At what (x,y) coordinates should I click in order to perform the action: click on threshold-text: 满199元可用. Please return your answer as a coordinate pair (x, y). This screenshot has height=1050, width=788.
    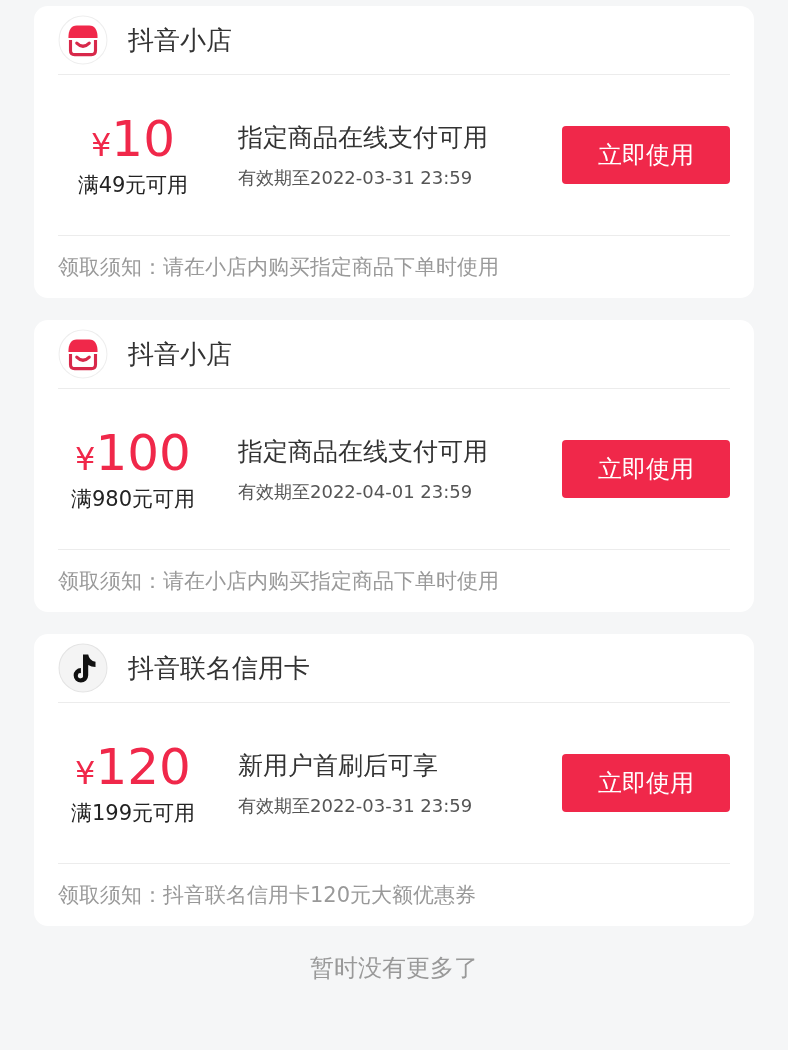
    Looking at the image, I should click on (133, 813).